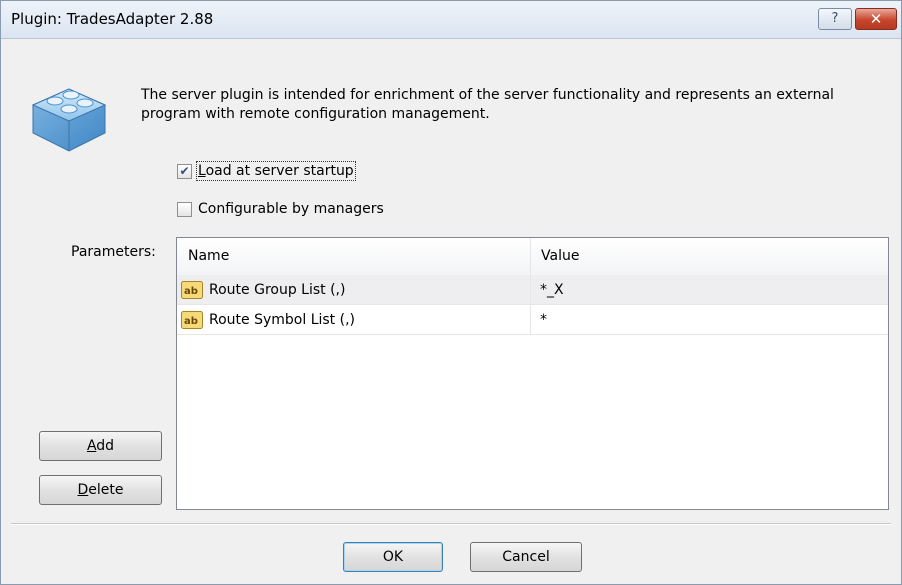 The image size is (902, 585). Describe the element at coordinates (552, 289) in the screenshot. I see `parameter-value: *_X` at that location.